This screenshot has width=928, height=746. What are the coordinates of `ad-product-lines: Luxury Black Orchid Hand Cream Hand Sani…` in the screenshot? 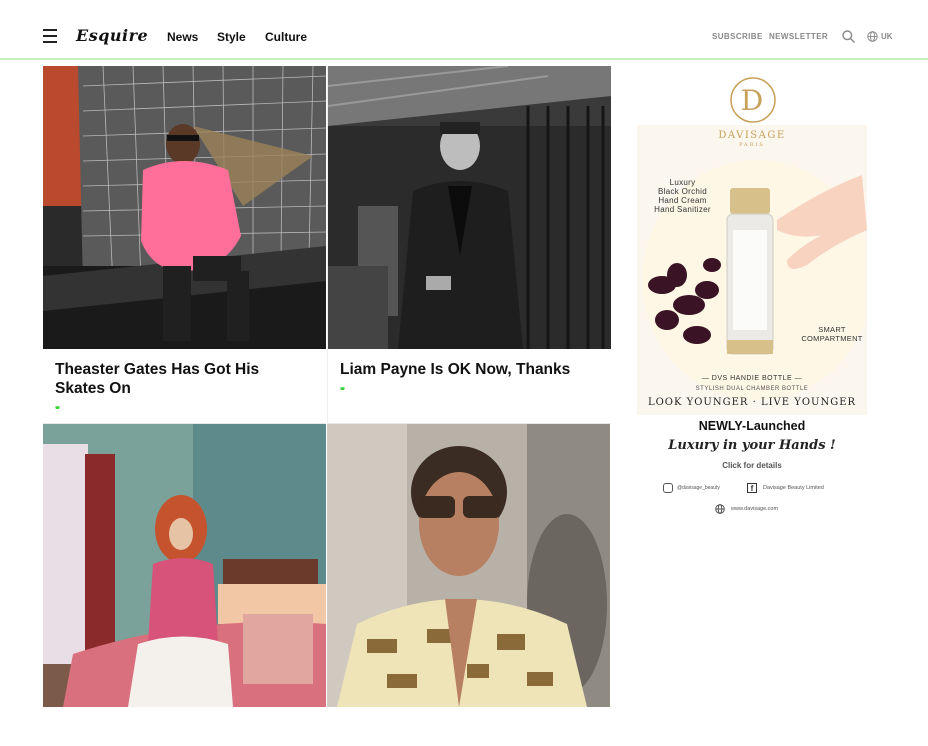 It's located at (682, 196).